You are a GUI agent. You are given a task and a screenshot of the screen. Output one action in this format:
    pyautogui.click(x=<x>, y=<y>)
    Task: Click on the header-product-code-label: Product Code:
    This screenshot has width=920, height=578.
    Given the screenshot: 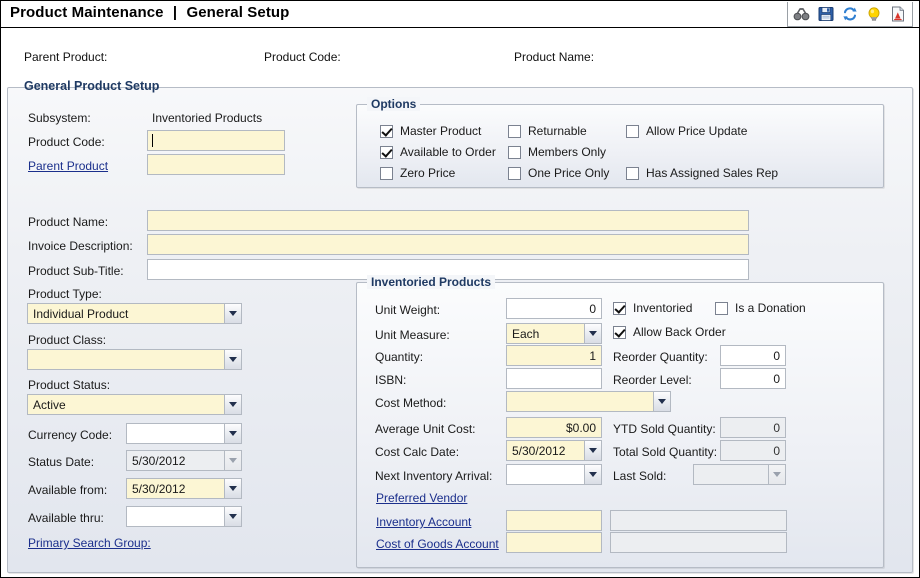 What is the action you would take?
    pyautogui.click(x=302, y=57)
    